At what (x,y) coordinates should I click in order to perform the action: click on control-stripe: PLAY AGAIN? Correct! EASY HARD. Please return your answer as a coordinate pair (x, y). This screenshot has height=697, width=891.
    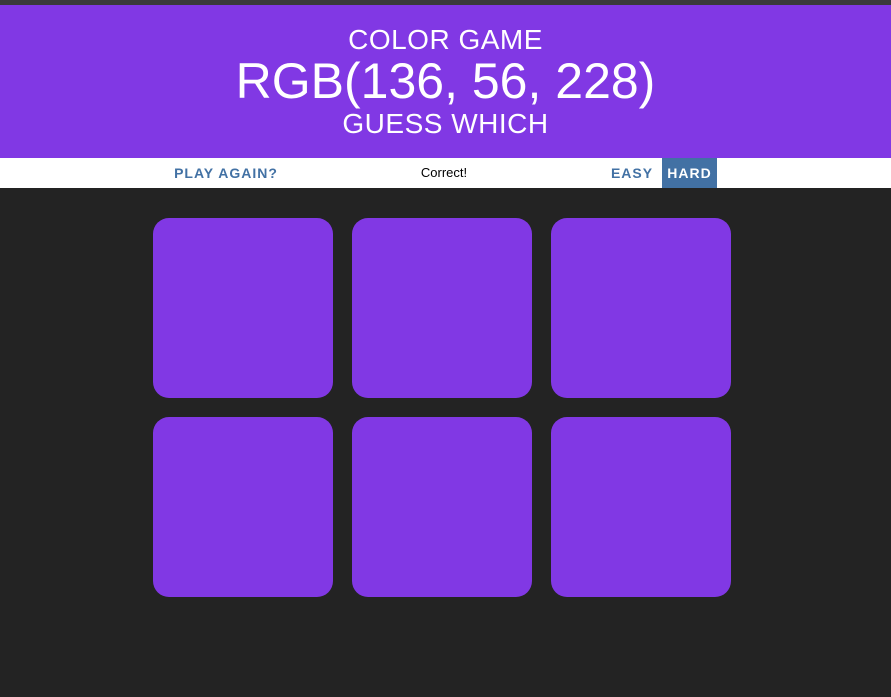
    Looking at the image, I should click on (445, 173).